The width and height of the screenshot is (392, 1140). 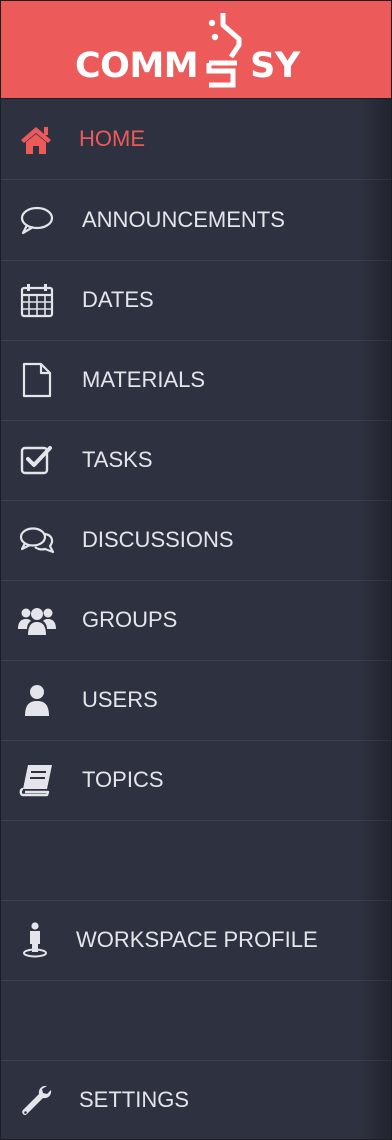 I want to click on discussions-icon, so click(x=37, y=540).